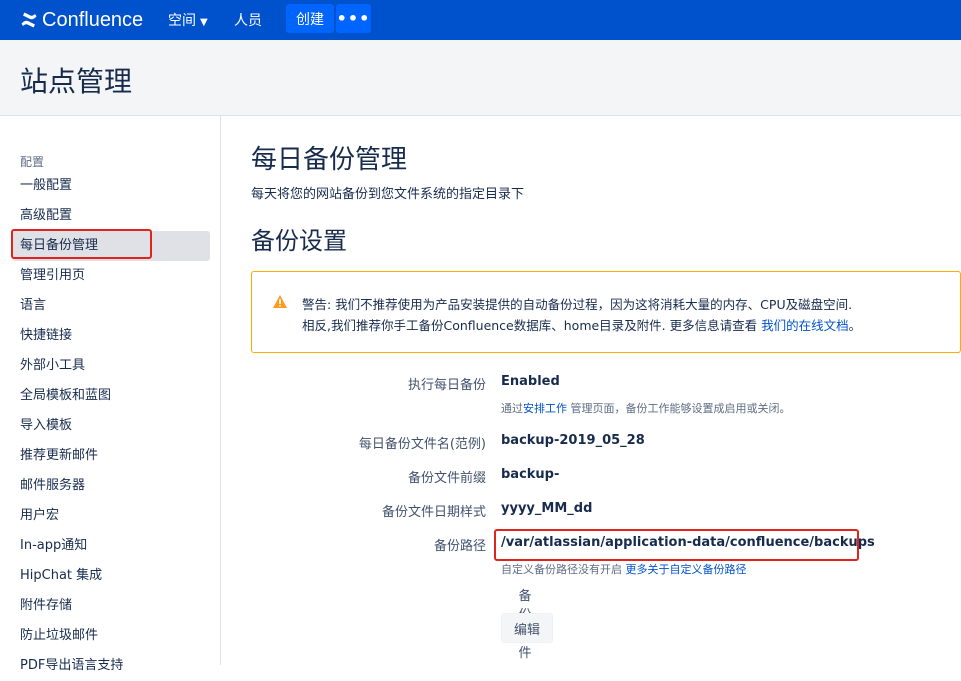  I want to click on enabled-help: 通过安排工作 管理页面，备份工作能够设置成启用或关闭。, so click(646, 408).